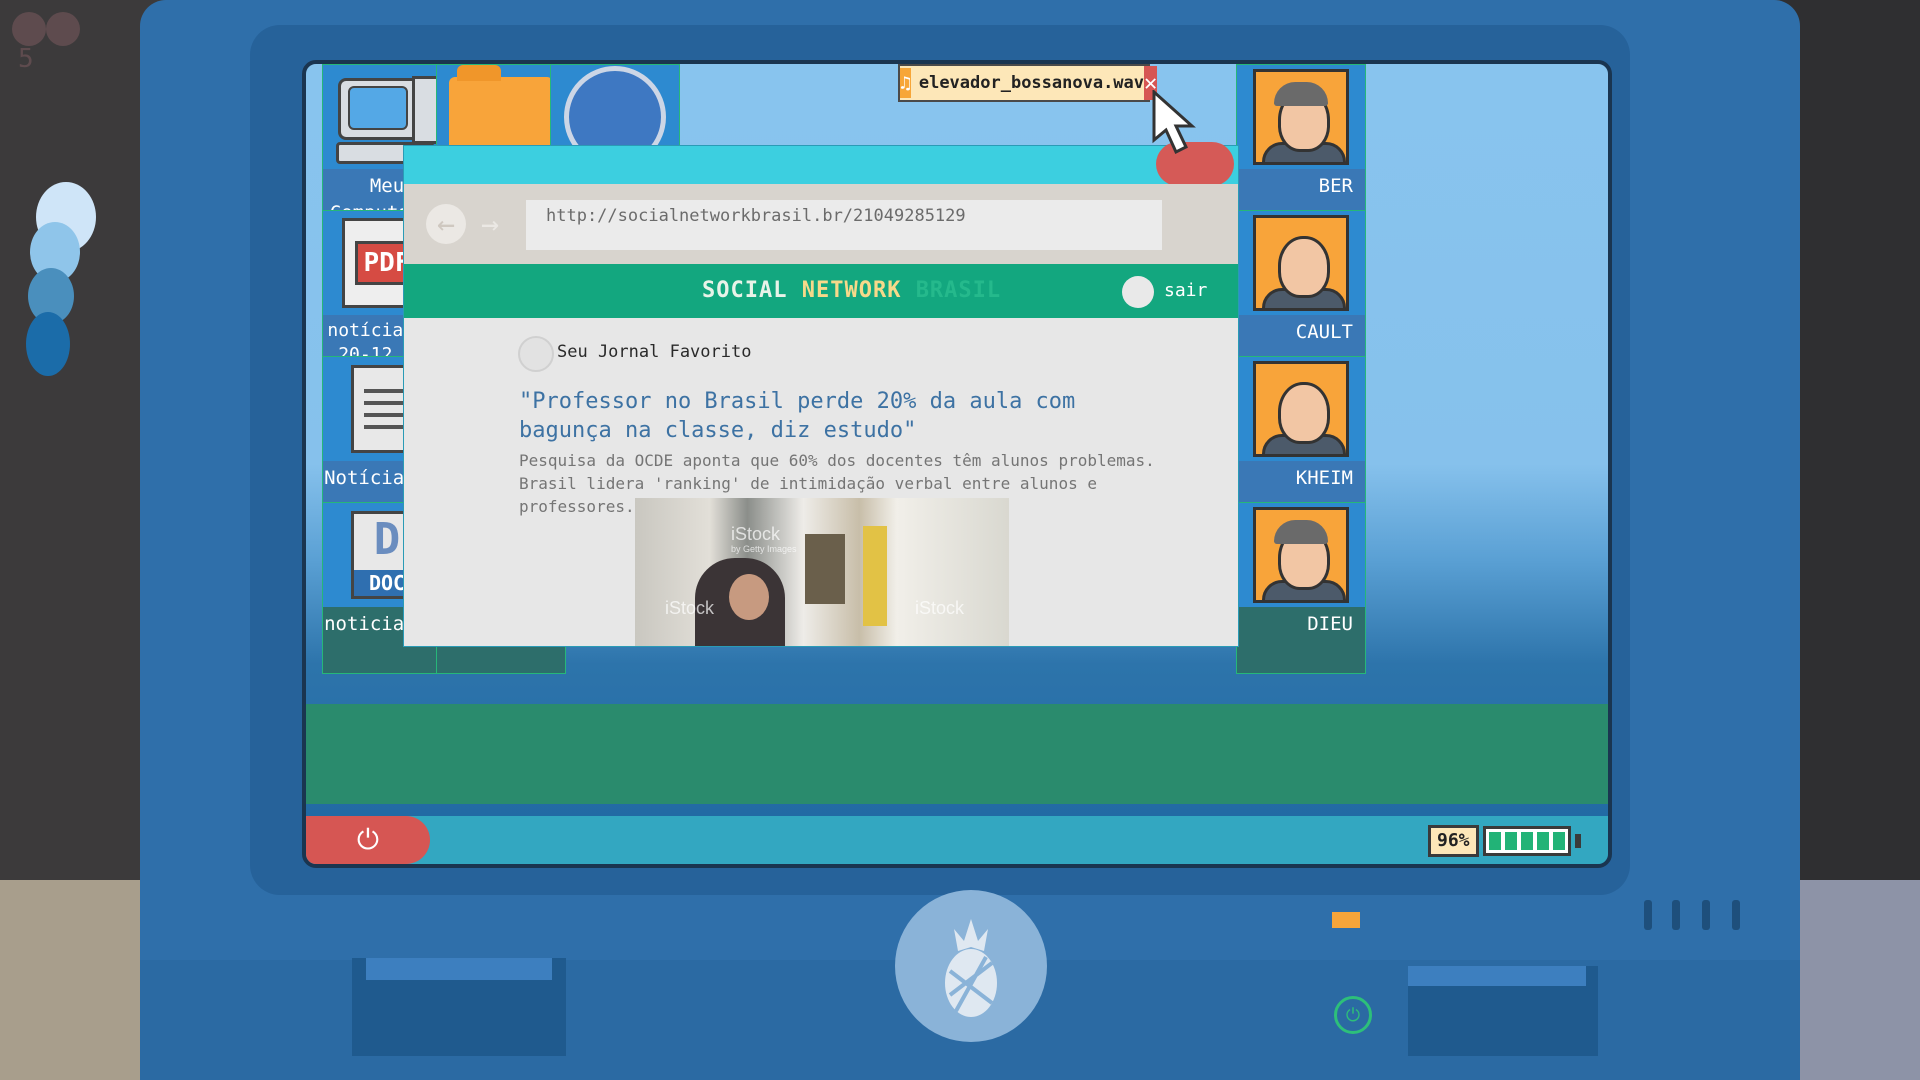 This screenshot has width=1920, height=1080. Describe the element at coordinates (1353, 1015) in the screenshot. I see `hardware-power-icon: ⏻` at that location.